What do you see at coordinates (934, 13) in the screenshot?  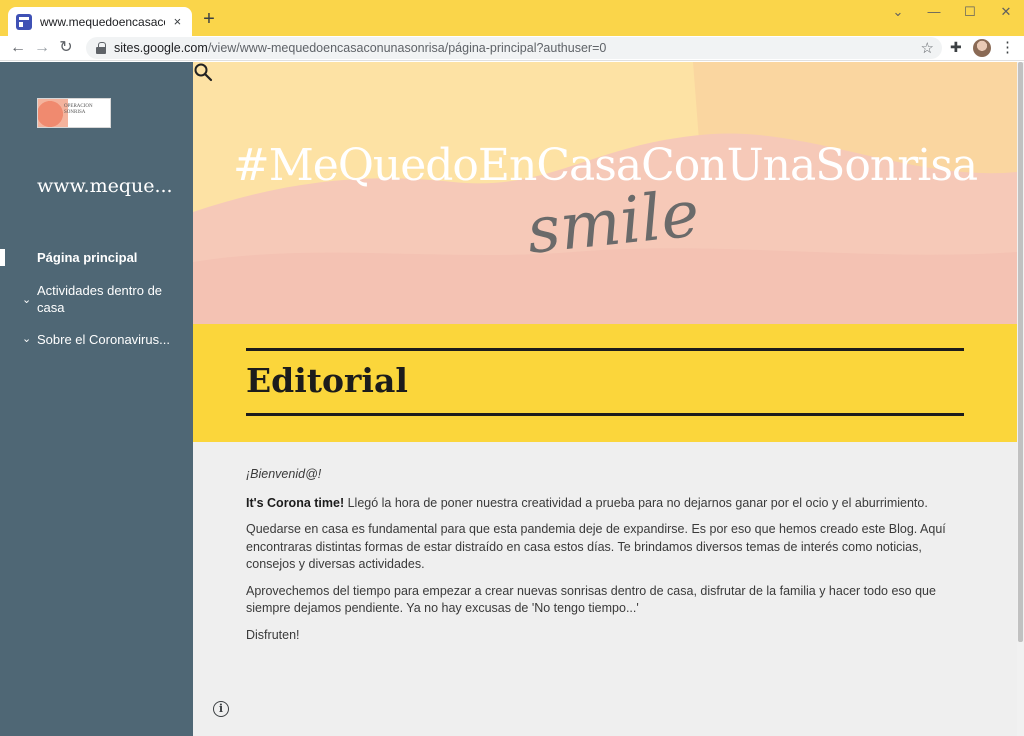 I see `minimize-button: —` at bounding box center [934, 13].